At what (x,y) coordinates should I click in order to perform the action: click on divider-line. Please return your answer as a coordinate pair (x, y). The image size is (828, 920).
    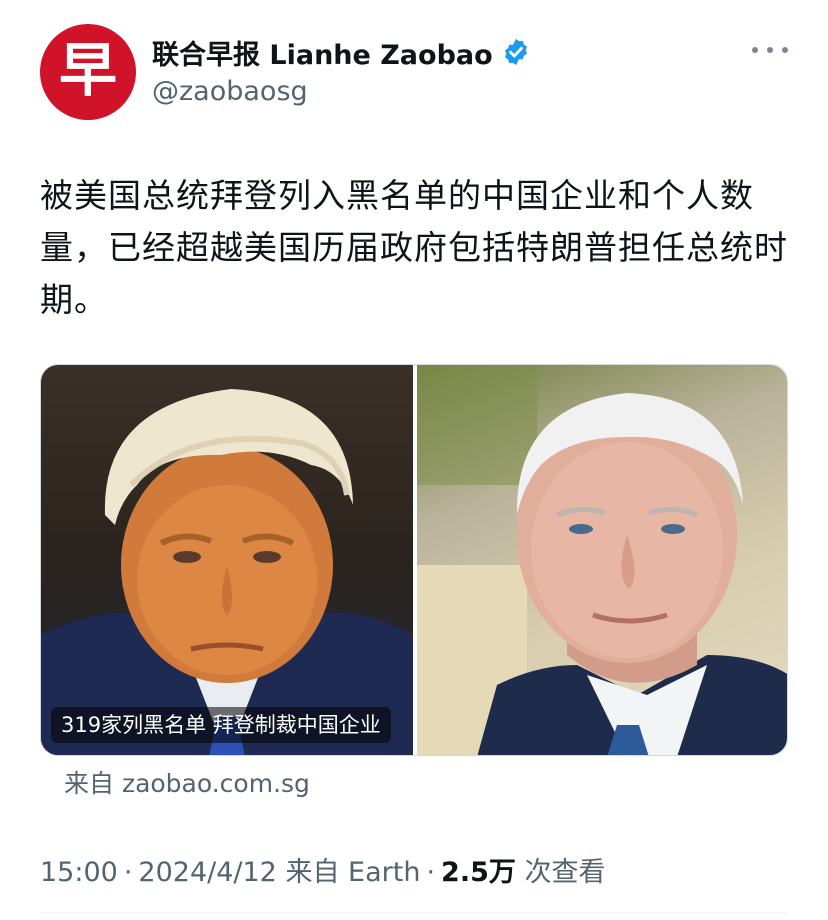
    Looking at the image, I should click on (414, 912).